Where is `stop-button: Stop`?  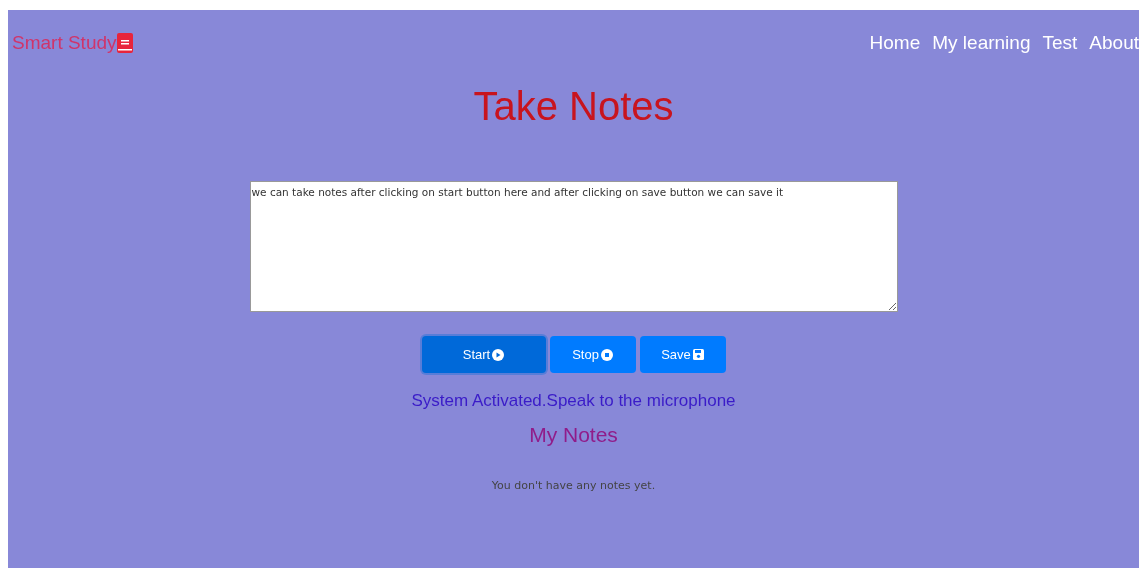
stop-button: Stop is located at coordinates (592, 354).